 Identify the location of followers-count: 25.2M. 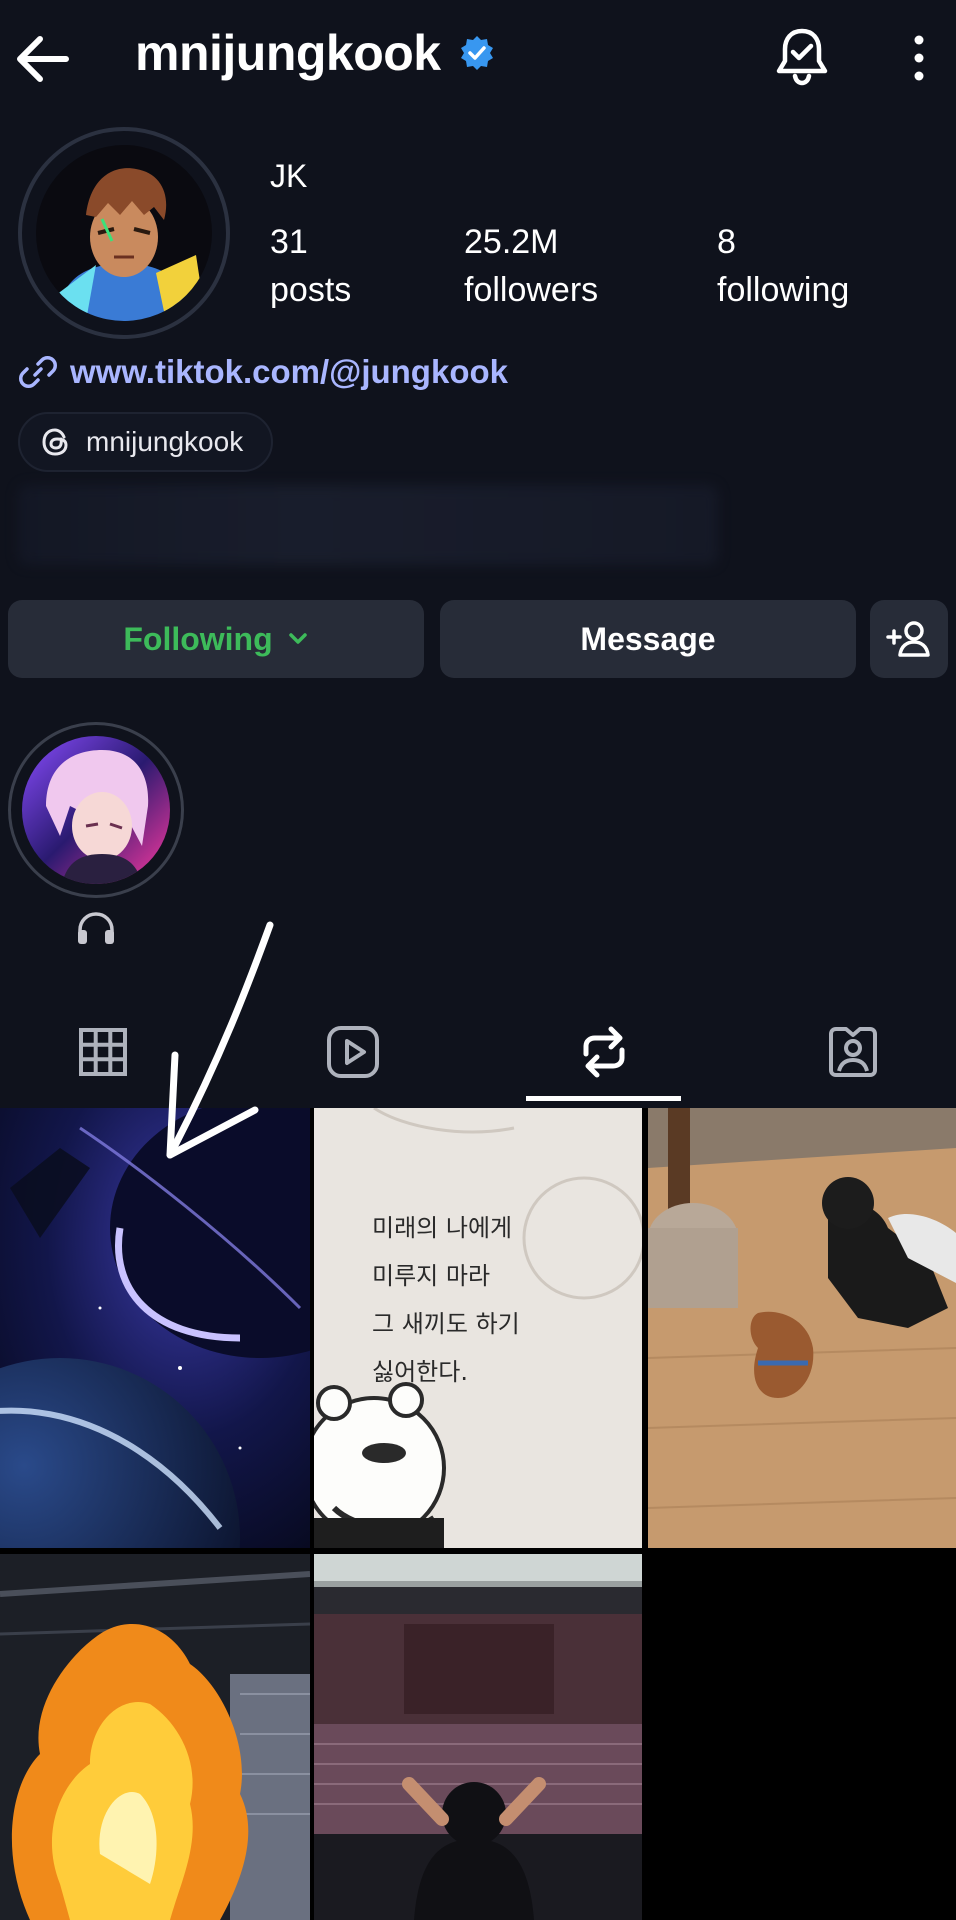
(511, 242).